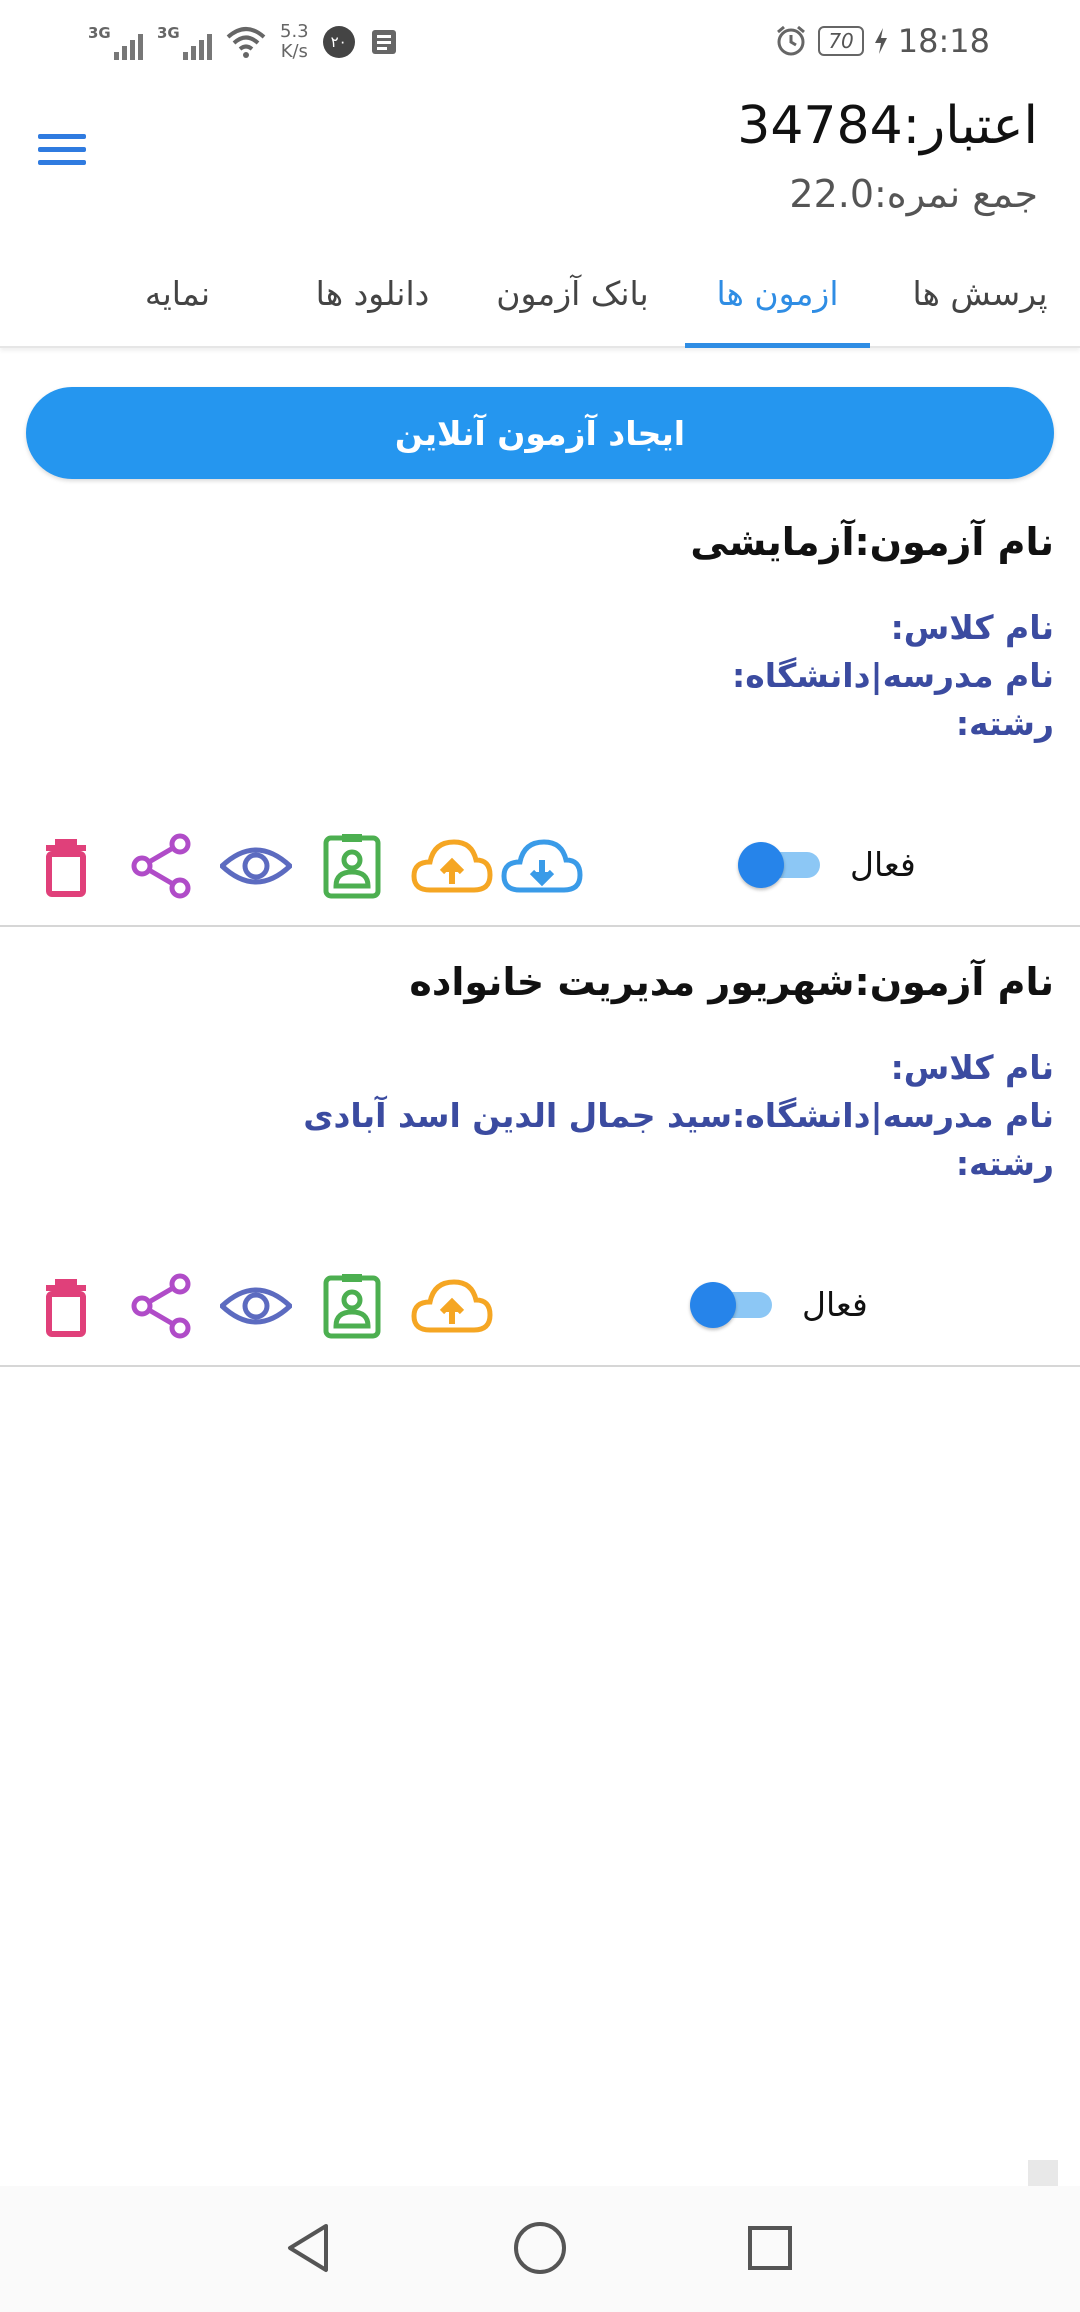 The image size is (1080, 2312). I want to click on tab-exams: ازمون ها, so click(777, 294).